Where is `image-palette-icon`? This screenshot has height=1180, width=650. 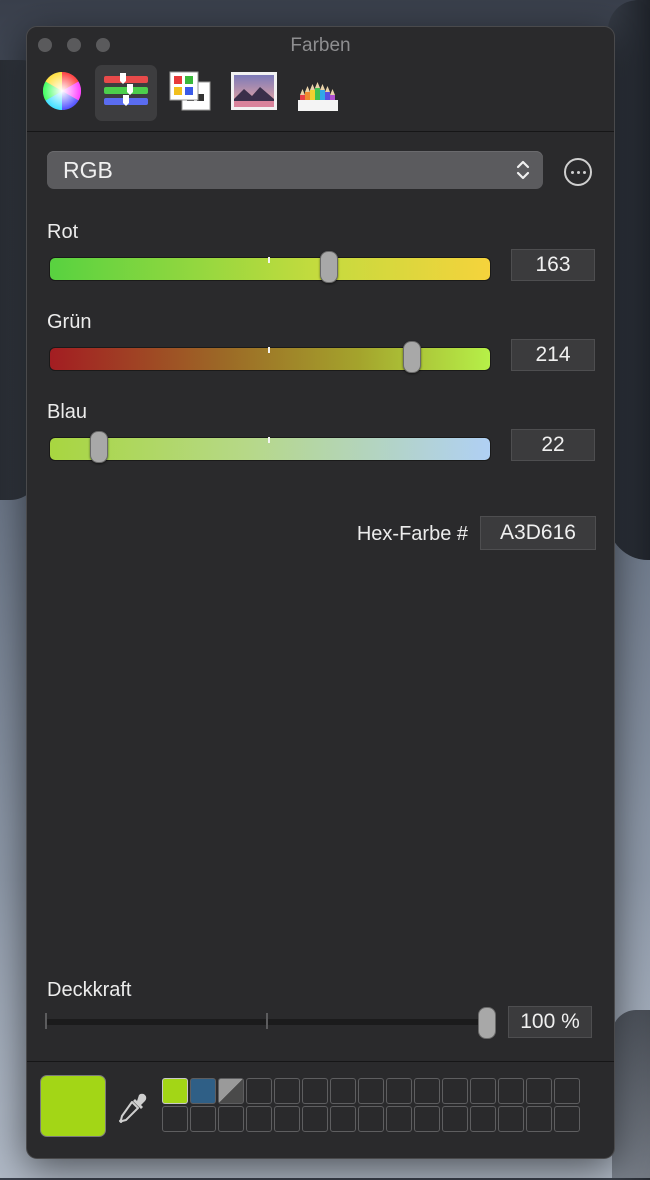
image-palette-icon is located at coordinates (254, 93).